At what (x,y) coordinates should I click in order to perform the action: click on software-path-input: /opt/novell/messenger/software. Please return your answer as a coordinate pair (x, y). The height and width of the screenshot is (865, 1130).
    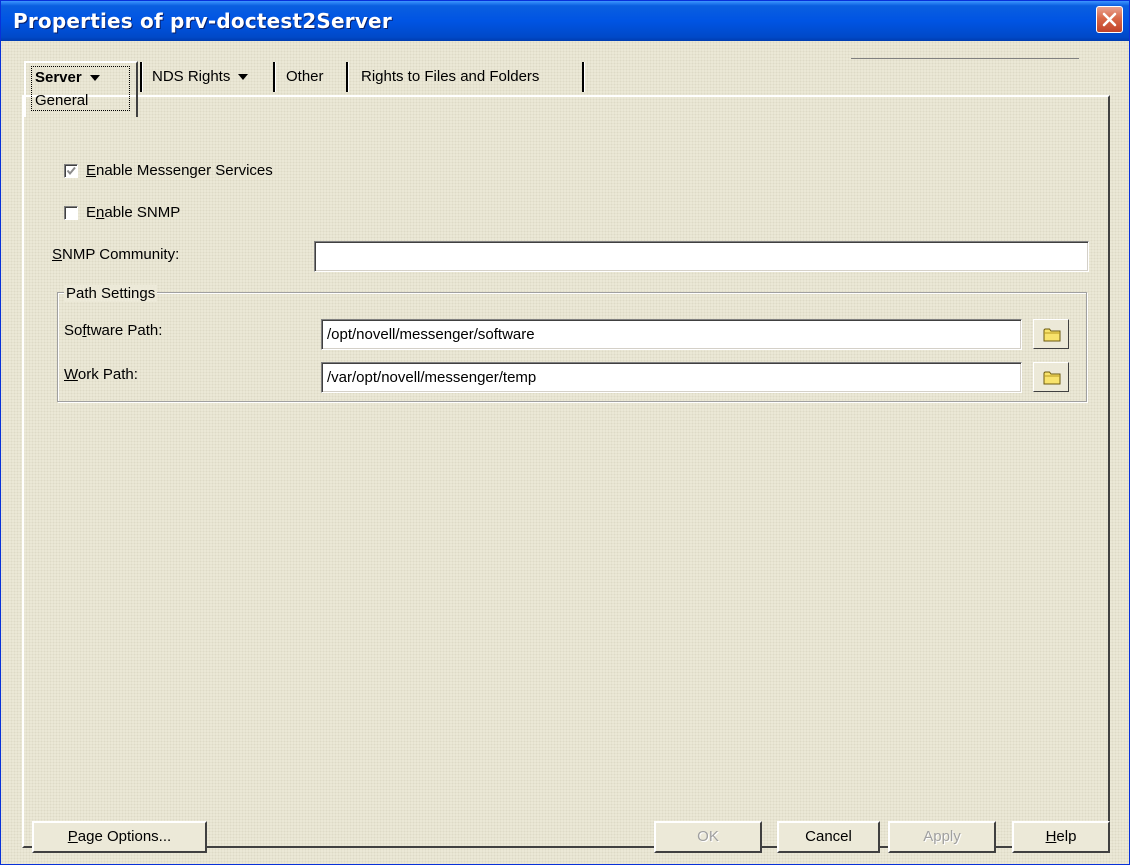
    Looking at the image, I should click on (671, 334).